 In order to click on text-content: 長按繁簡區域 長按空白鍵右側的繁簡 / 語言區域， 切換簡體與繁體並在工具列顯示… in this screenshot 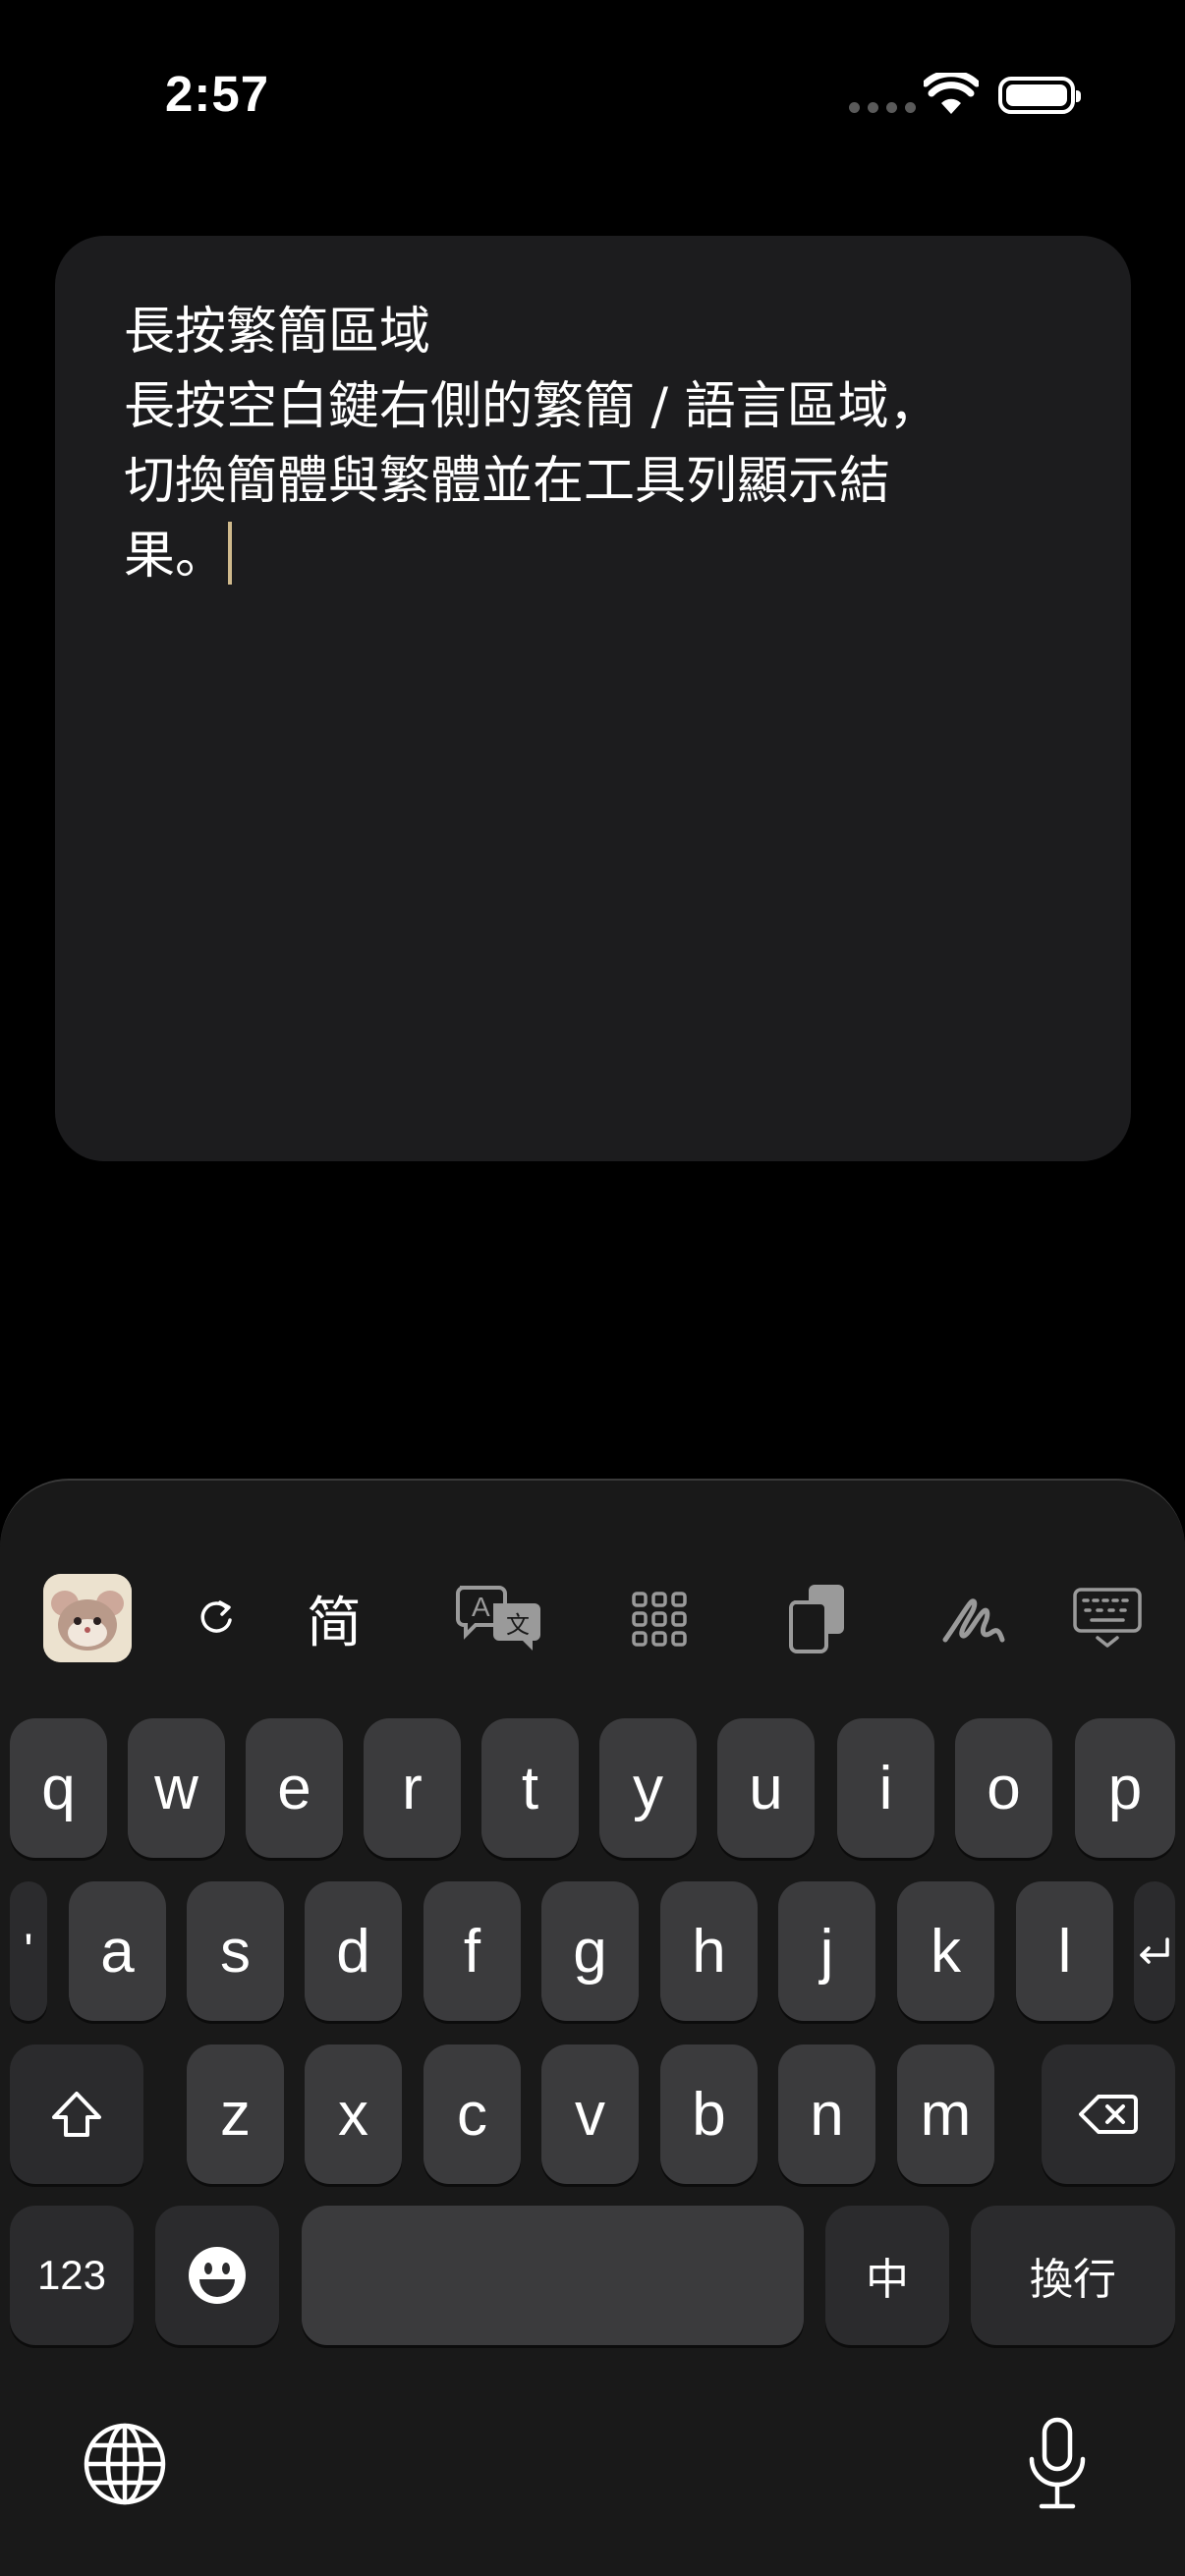, I will do `click(606, 444)`.